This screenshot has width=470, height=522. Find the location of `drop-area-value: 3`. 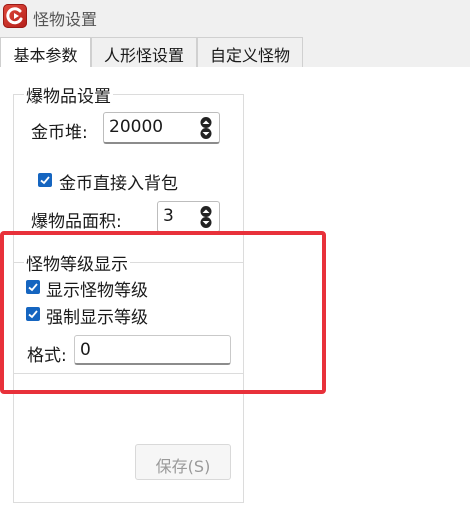

drop-area-value: 3 is located at coordinates (168, 216).